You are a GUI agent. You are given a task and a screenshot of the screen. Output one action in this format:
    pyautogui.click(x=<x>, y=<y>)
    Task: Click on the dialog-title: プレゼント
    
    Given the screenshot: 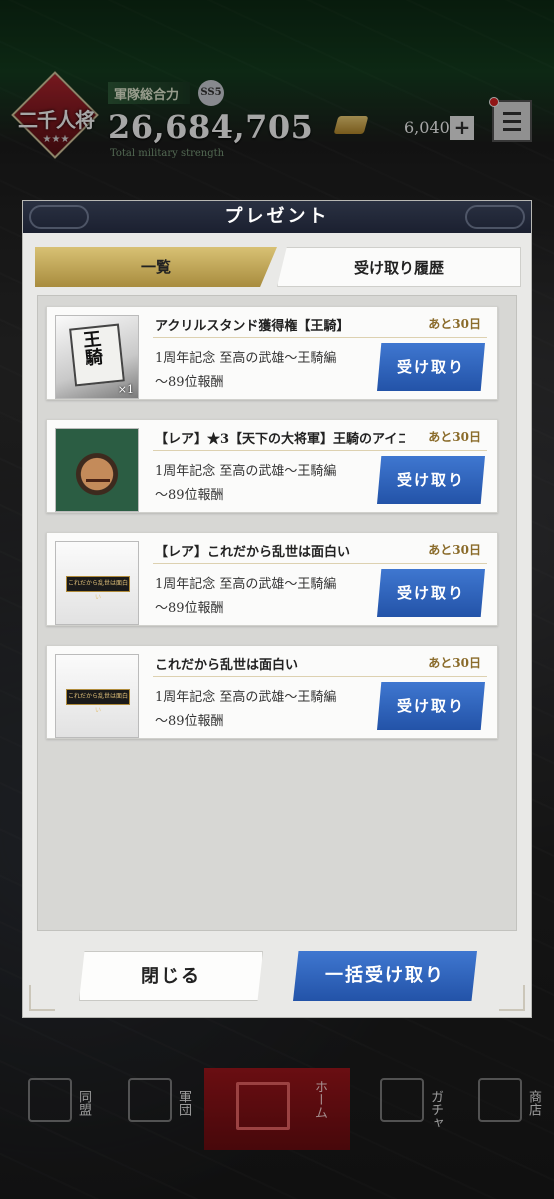 What is the action you would take?
    pyautogui.click(x=277, y=216)
    